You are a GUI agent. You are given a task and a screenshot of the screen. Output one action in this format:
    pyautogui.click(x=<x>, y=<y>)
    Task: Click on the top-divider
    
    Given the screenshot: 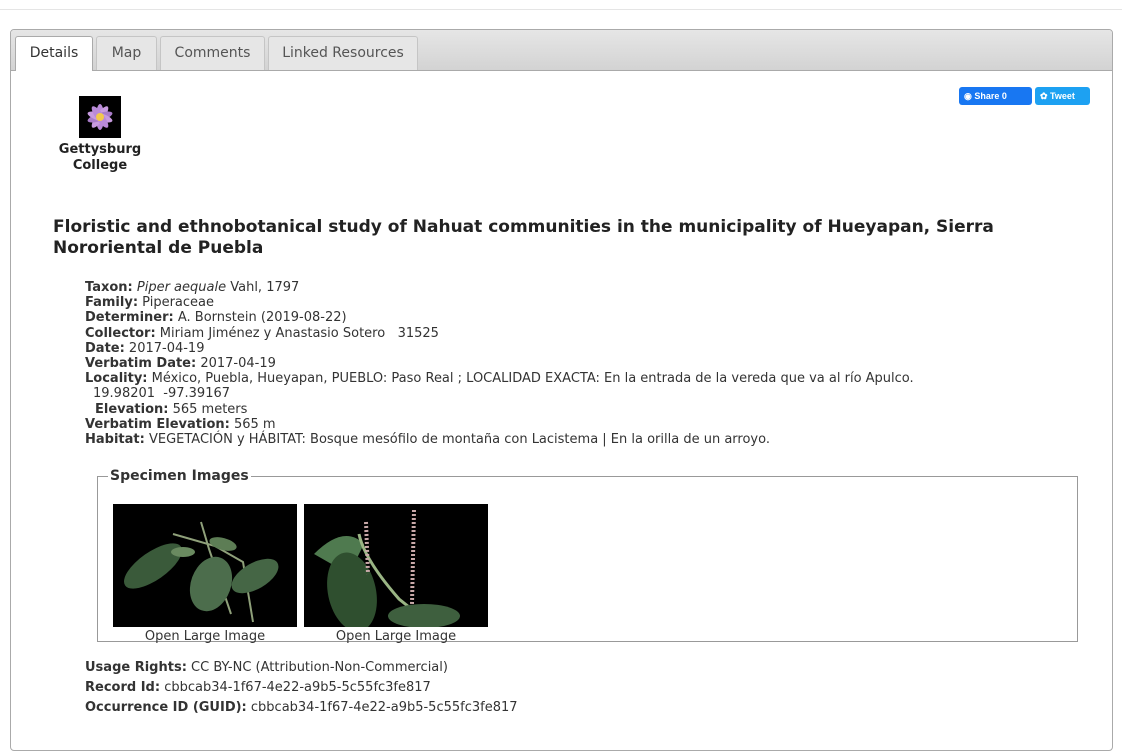 What is the action you would take?
    pyautogui.click(x=561, y=9)
    